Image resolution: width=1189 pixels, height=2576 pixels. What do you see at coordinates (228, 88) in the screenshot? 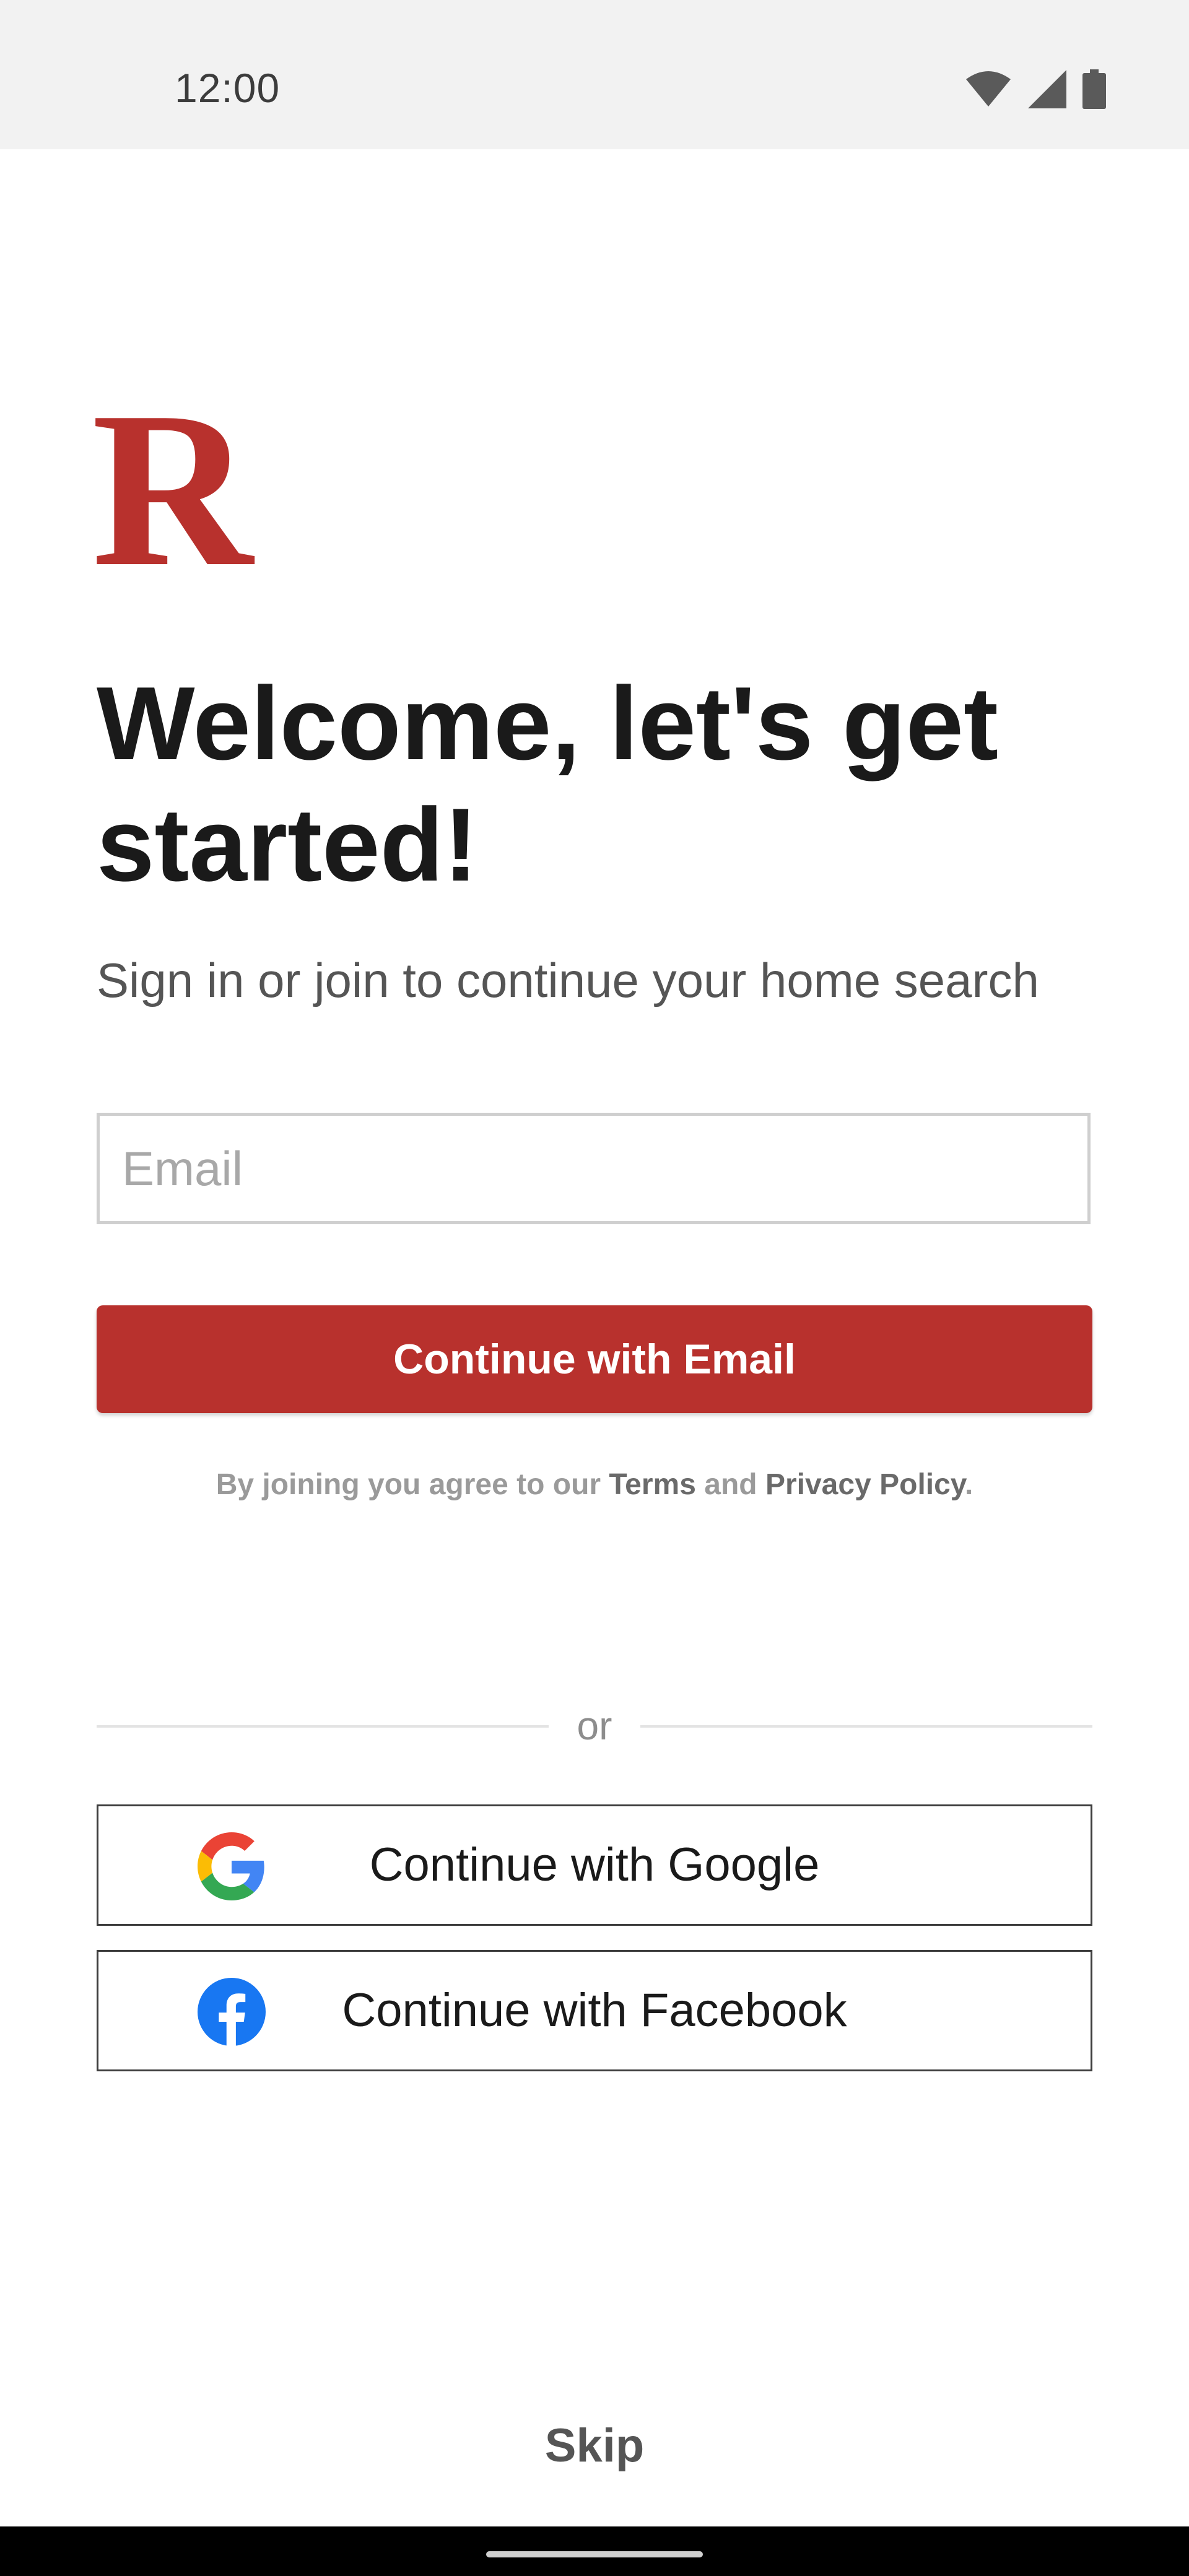
I see `status-time: 12:00` at bounding box center [228, 88].